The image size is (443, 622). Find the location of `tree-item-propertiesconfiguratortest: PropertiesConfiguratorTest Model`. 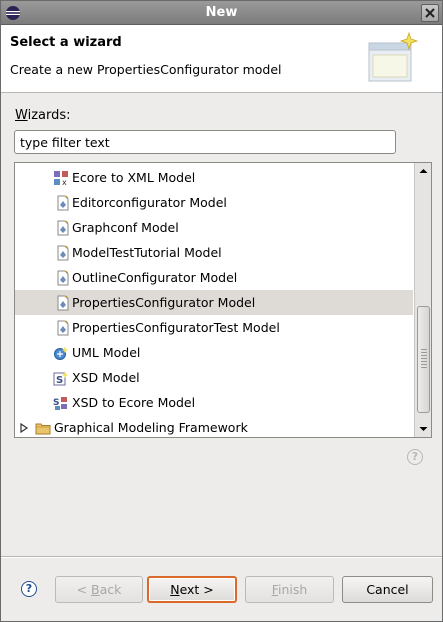

tree-item-propertiesconfiguratortest: PropertiesConfiguratorTest Model is located at coordinates (214, 327).